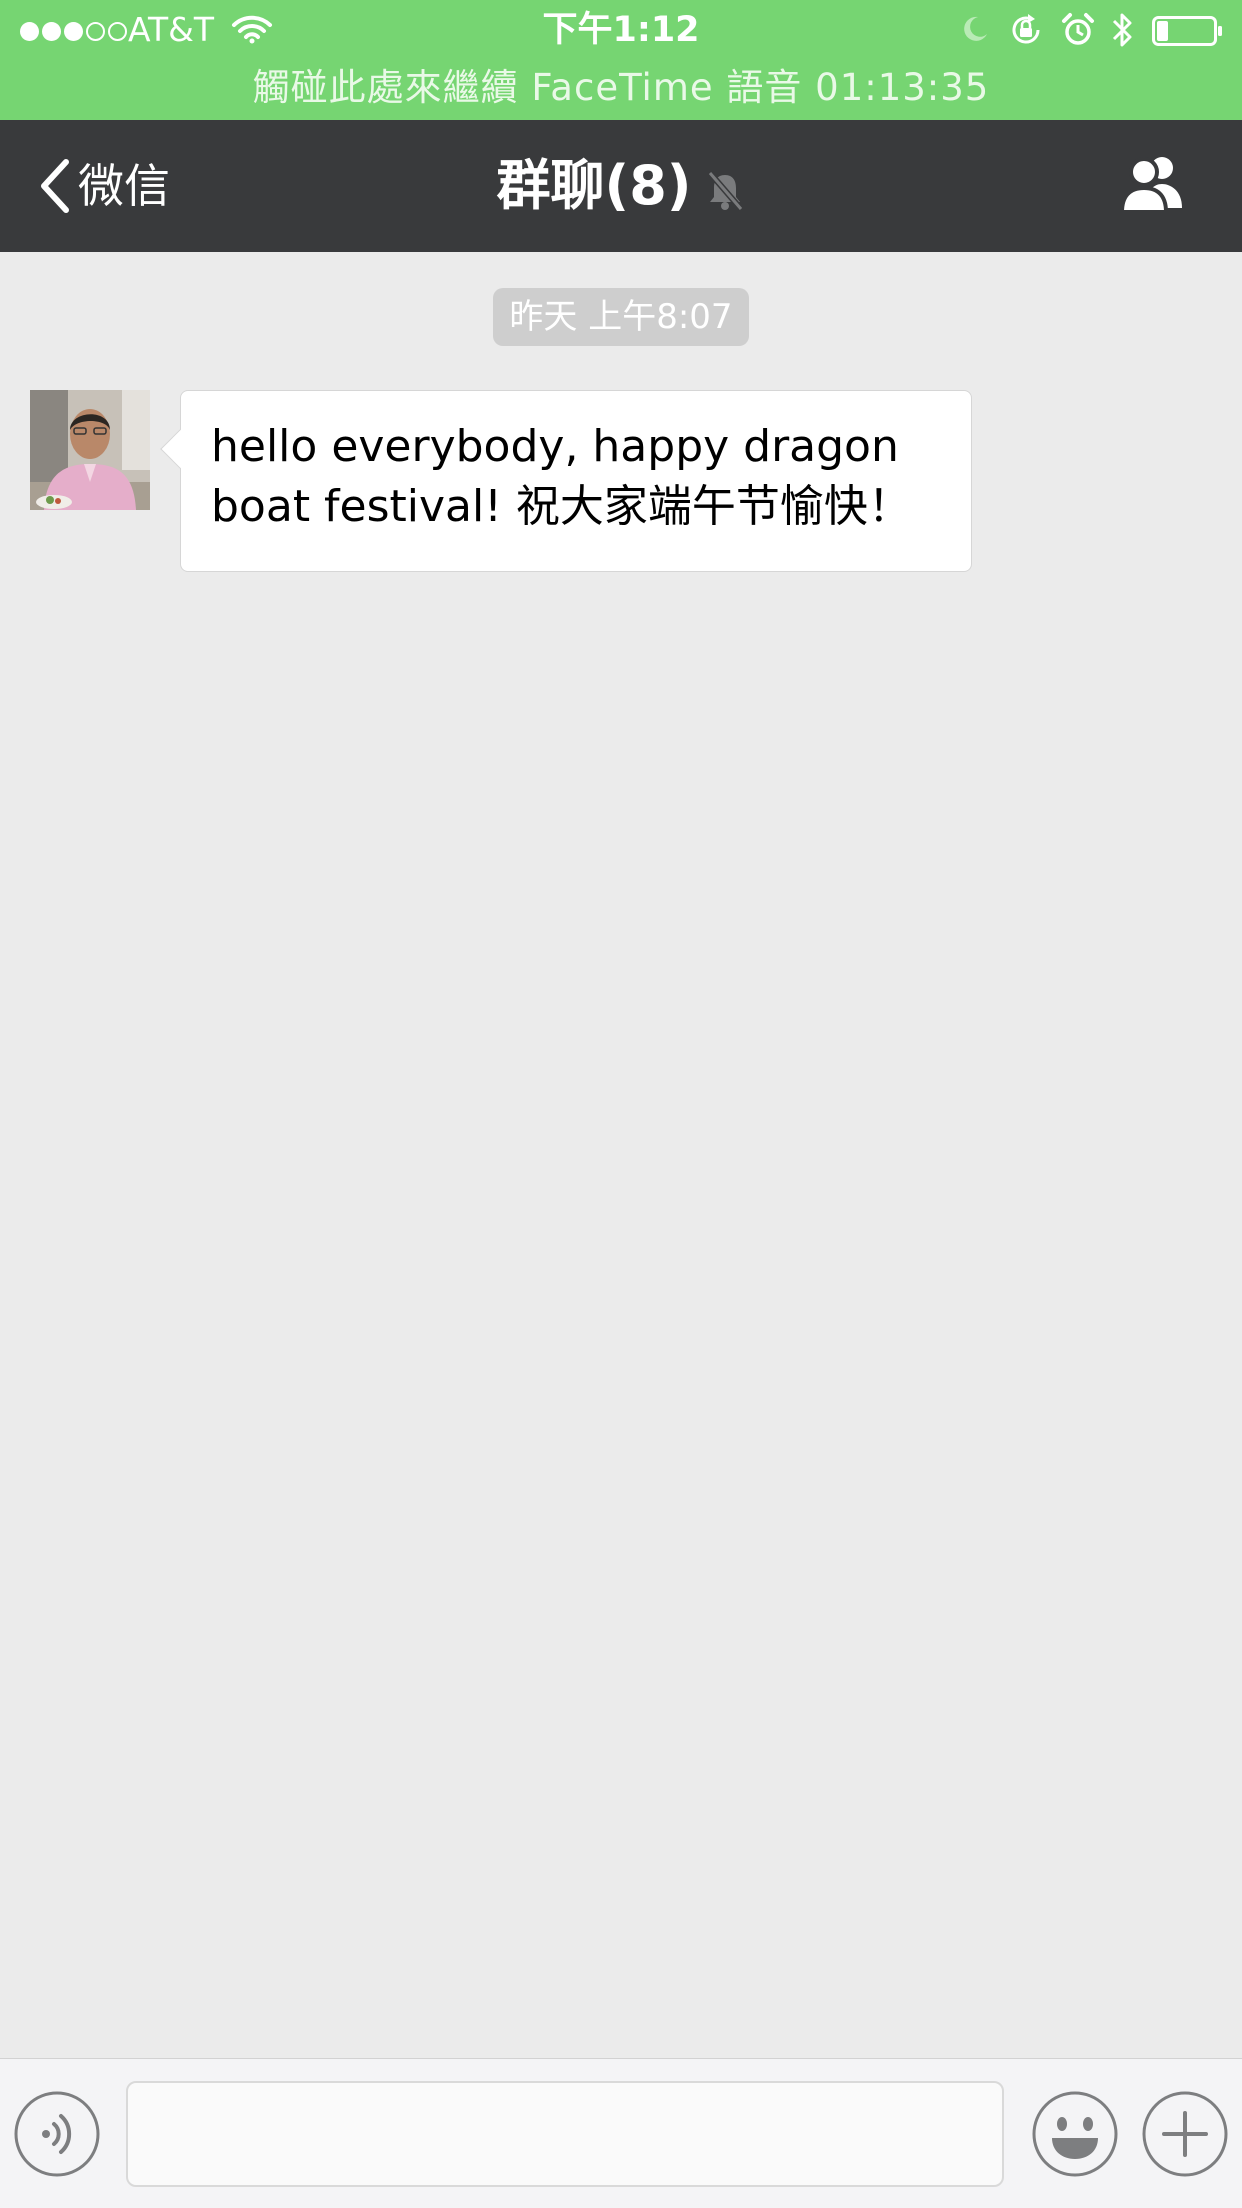 The width and height of the screenshot is (1242, 2208). I want to click on bluetooth-icon, so click(1122, 30).